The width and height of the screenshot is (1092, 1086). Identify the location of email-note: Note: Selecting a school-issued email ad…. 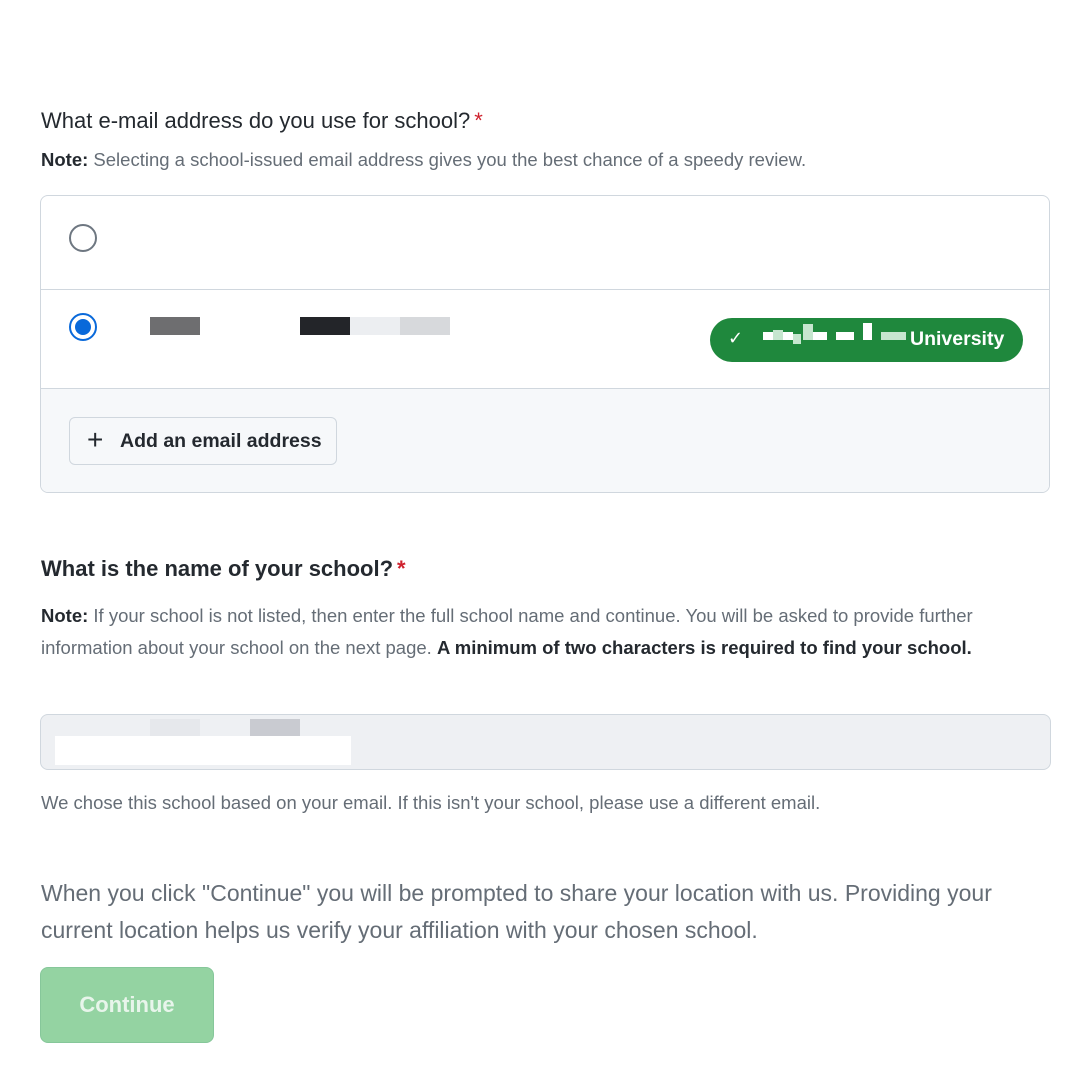
(423, 160).